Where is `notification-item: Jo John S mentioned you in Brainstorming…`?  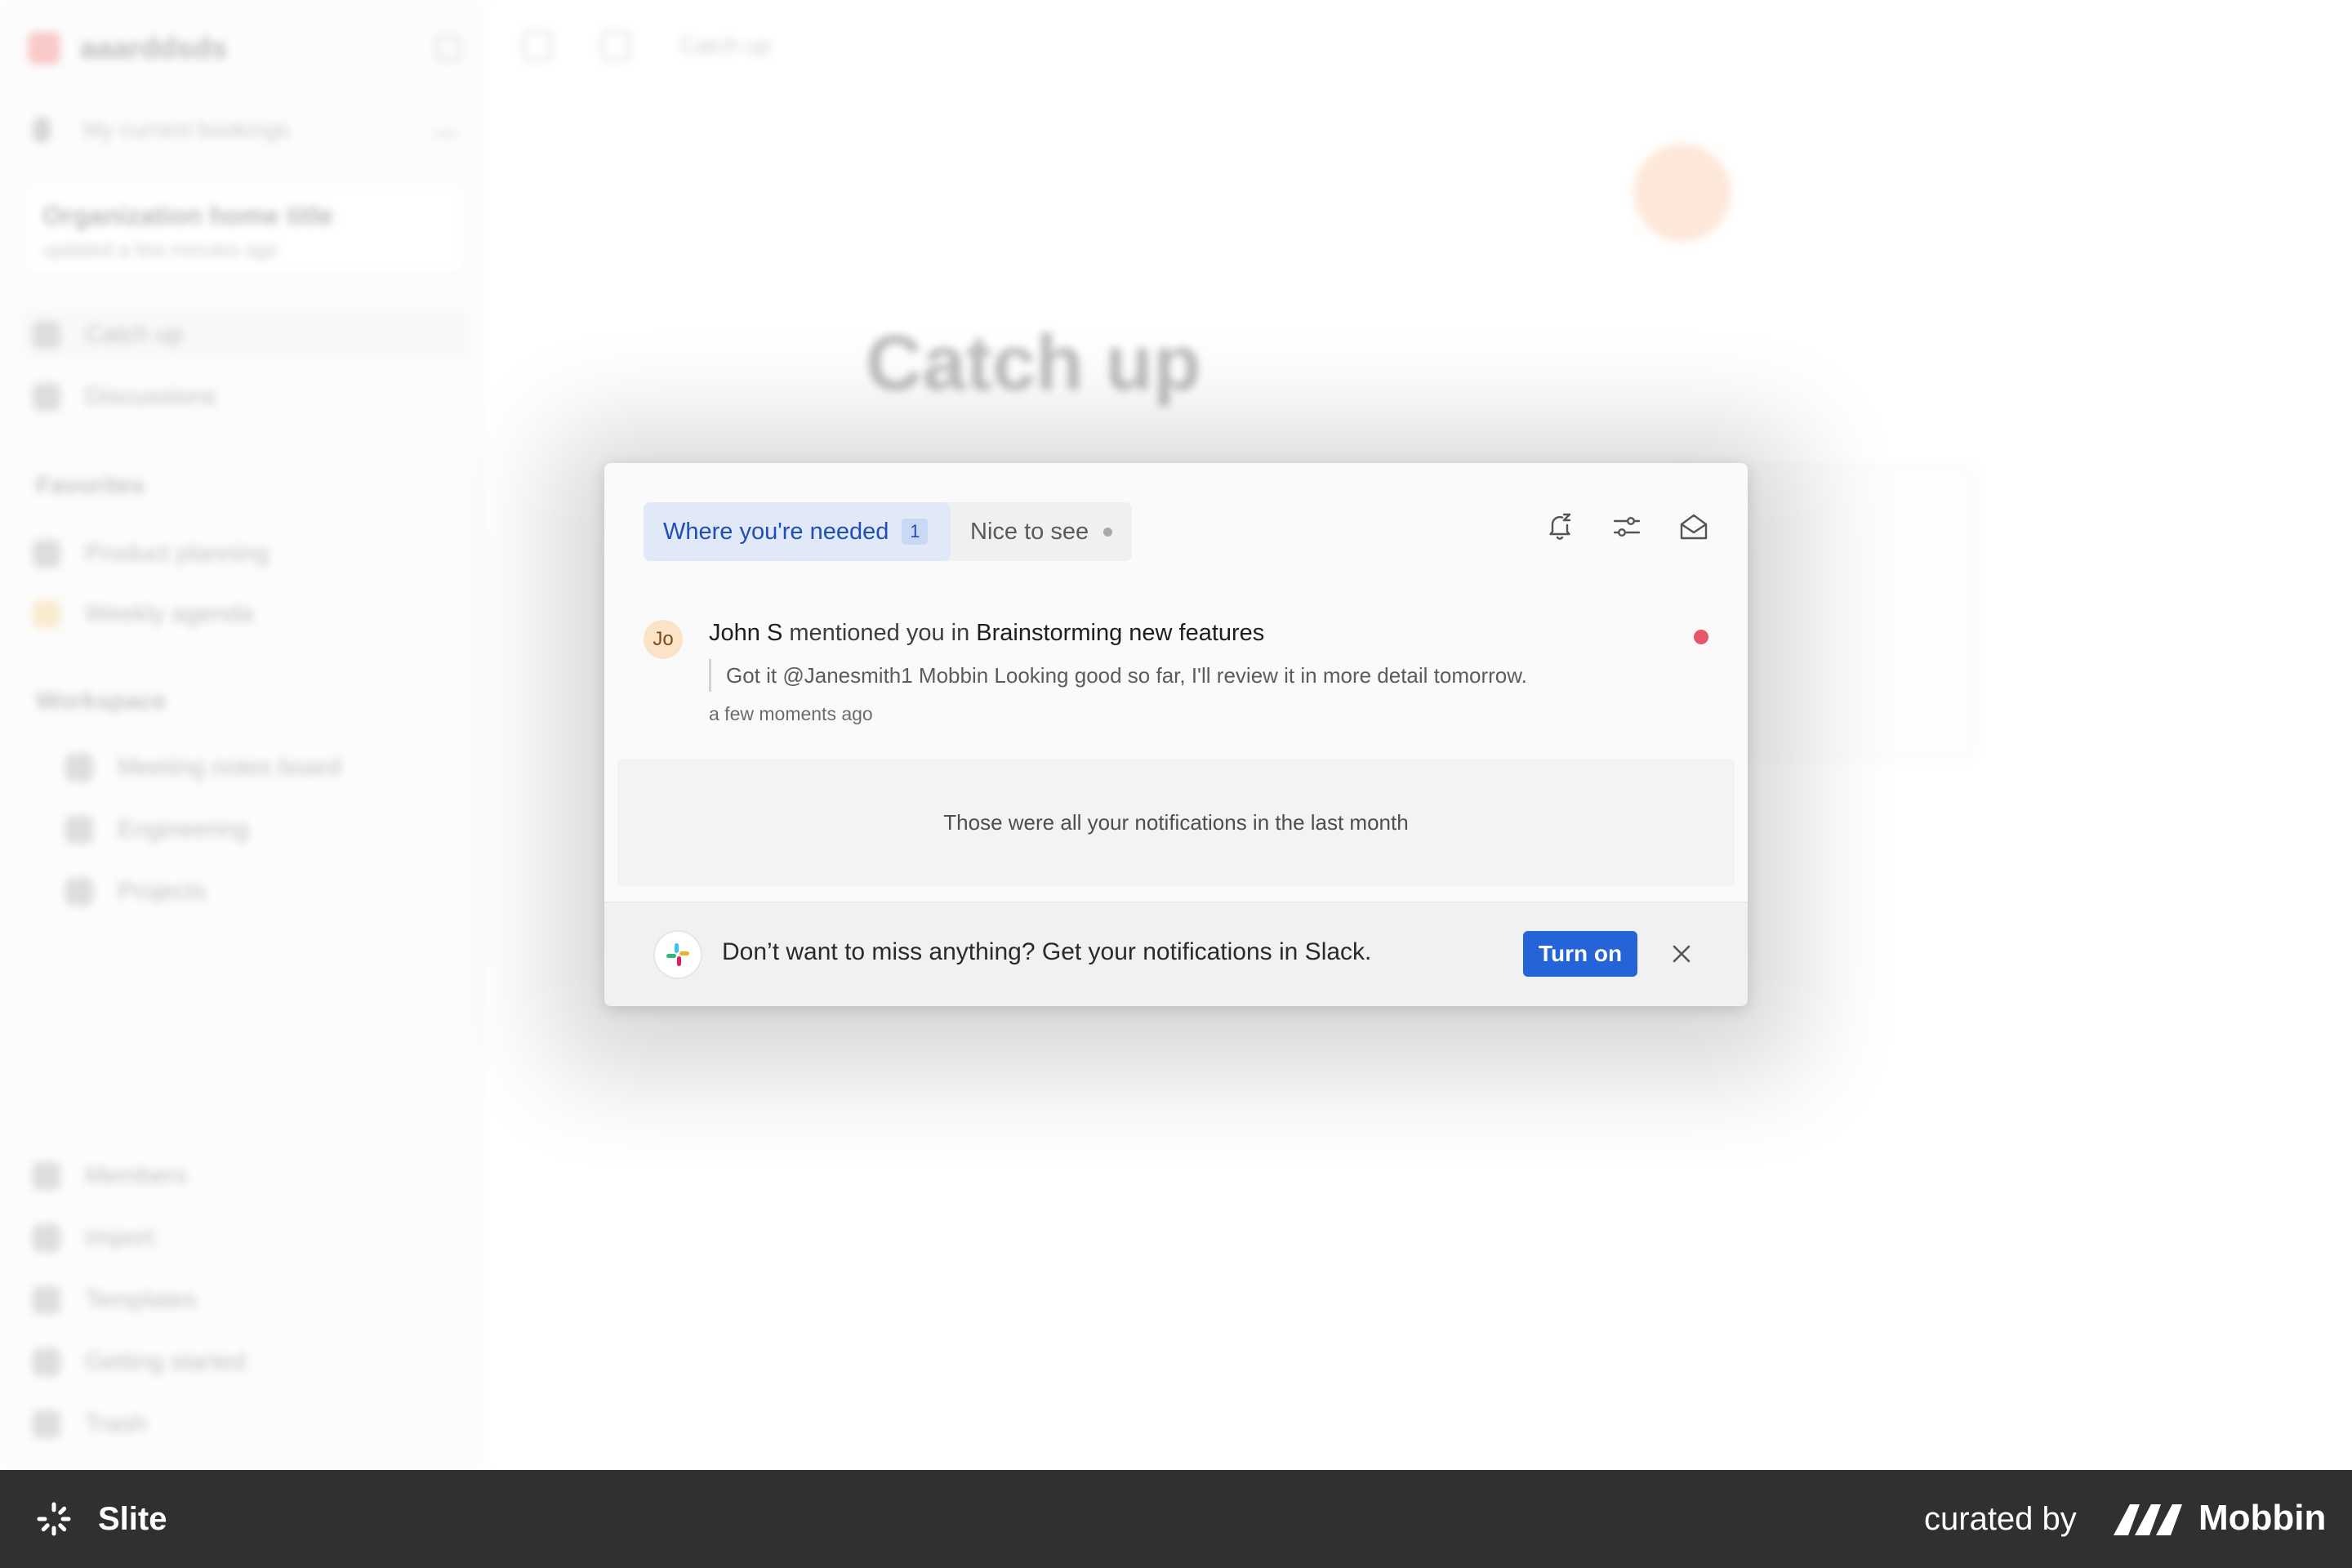 notification-item: Jo John S mentioned you in Brainstorming… is located at coordinates (1176, 681).